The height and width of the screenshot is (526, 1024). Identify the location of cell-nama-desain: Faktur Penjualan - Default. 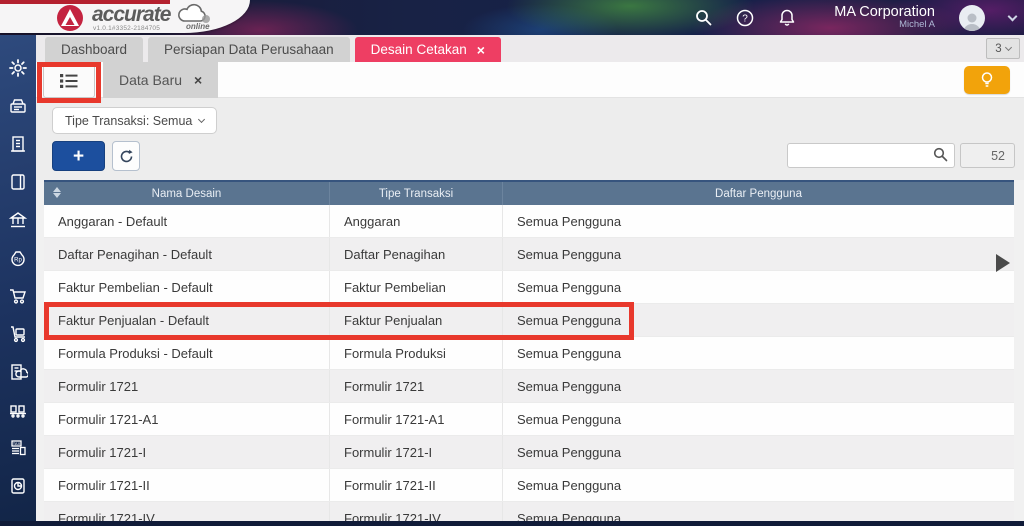
(187, 320).